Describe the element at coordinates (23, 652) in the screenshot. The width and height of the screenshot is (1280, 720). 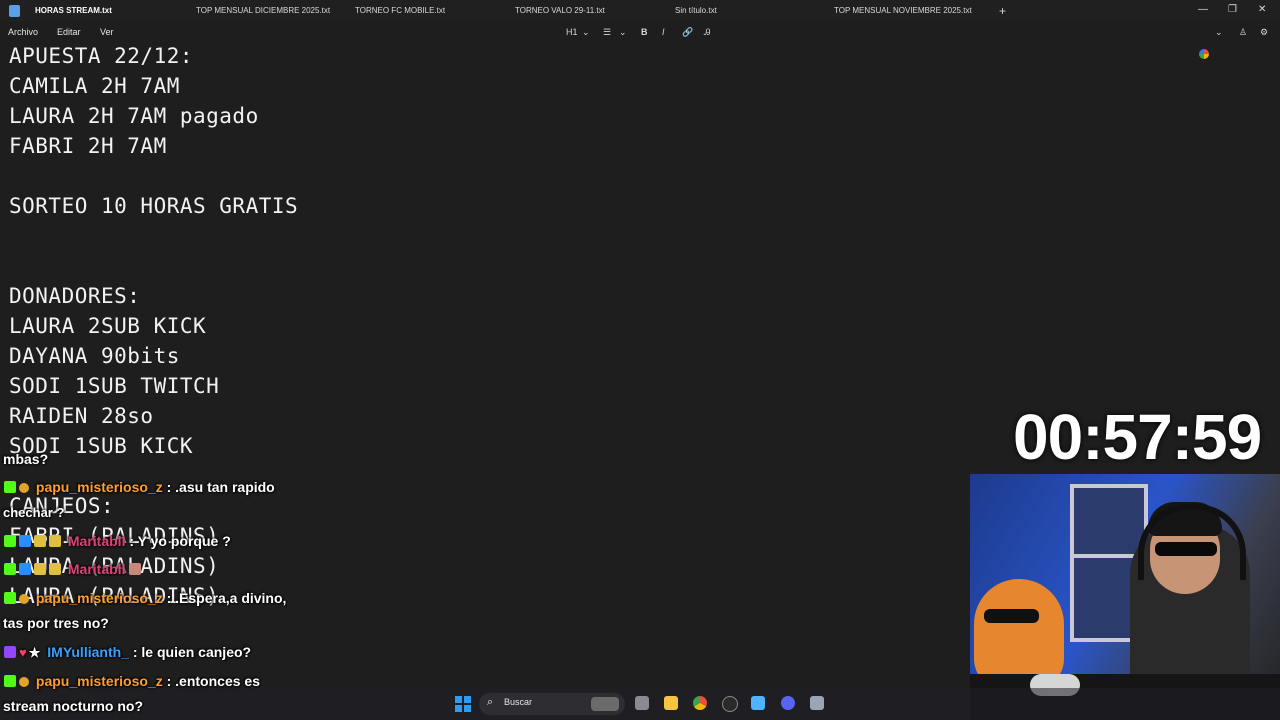
I see `heart-icon: ♥` at that location.